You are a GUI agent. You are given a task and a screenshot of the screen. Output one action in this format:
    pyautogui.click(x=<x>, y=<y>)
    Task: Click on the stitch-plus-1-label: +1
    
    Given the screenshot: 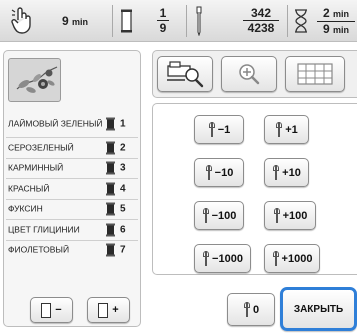 What is the action you would take?
    pyautogui.click(x=291, y=129)
    